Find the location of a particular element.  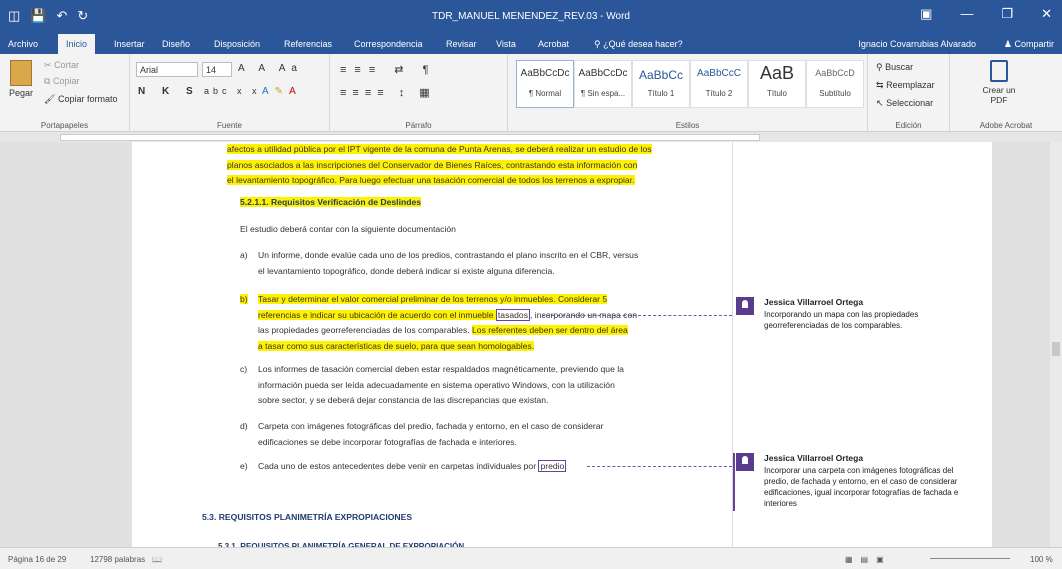

font-color-buttons: A✎A is located at coordinates (282, 91).